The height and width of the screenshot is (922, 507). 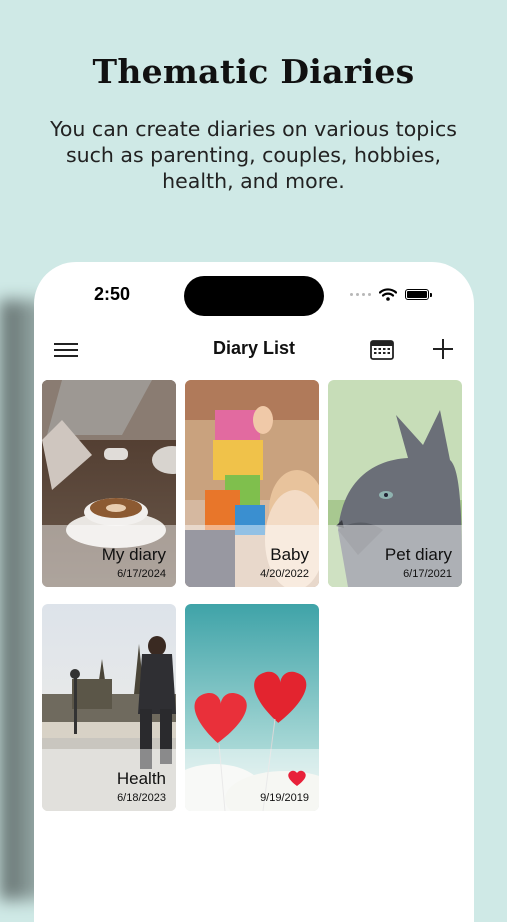 What do you see at coordinates (284, 574) in the screenshot?
I see `diary-date: 4/20/2022` at bounding box center [284, 574].